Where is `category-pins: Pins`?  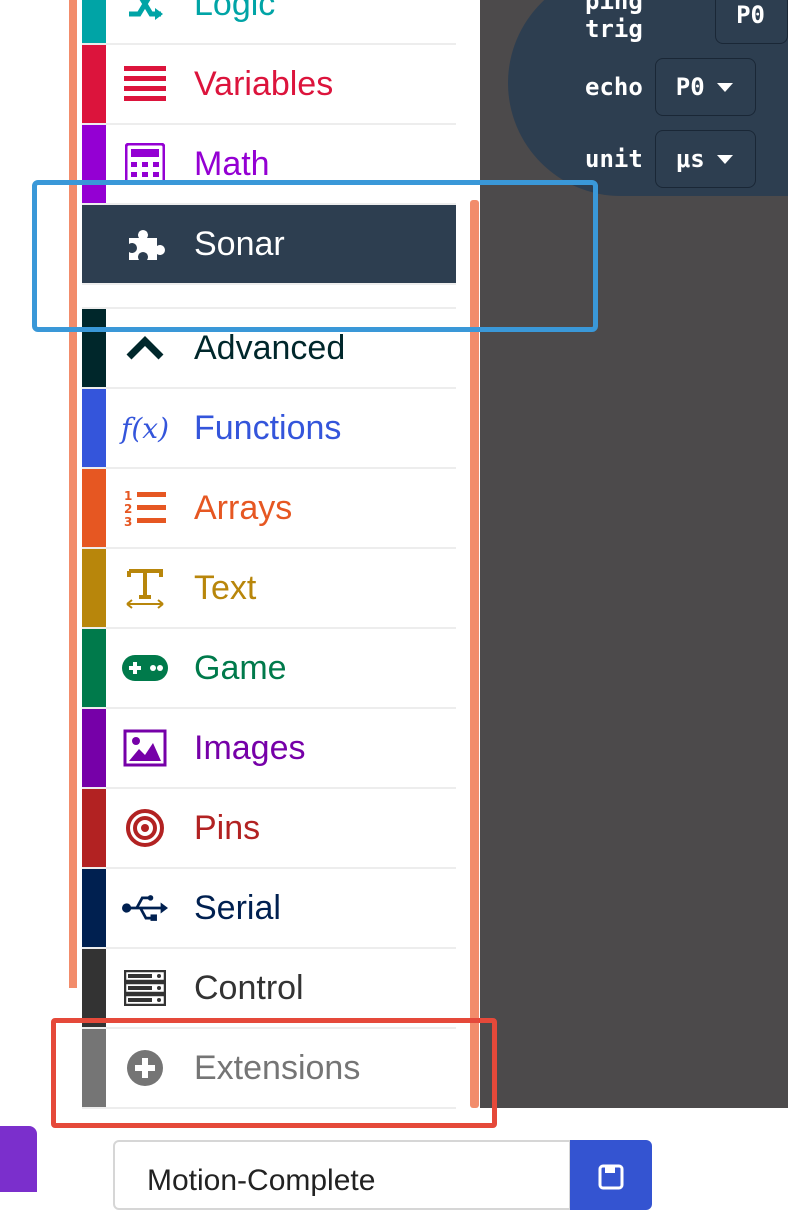
category-pins: Pins is located at coordinates (269, 829).